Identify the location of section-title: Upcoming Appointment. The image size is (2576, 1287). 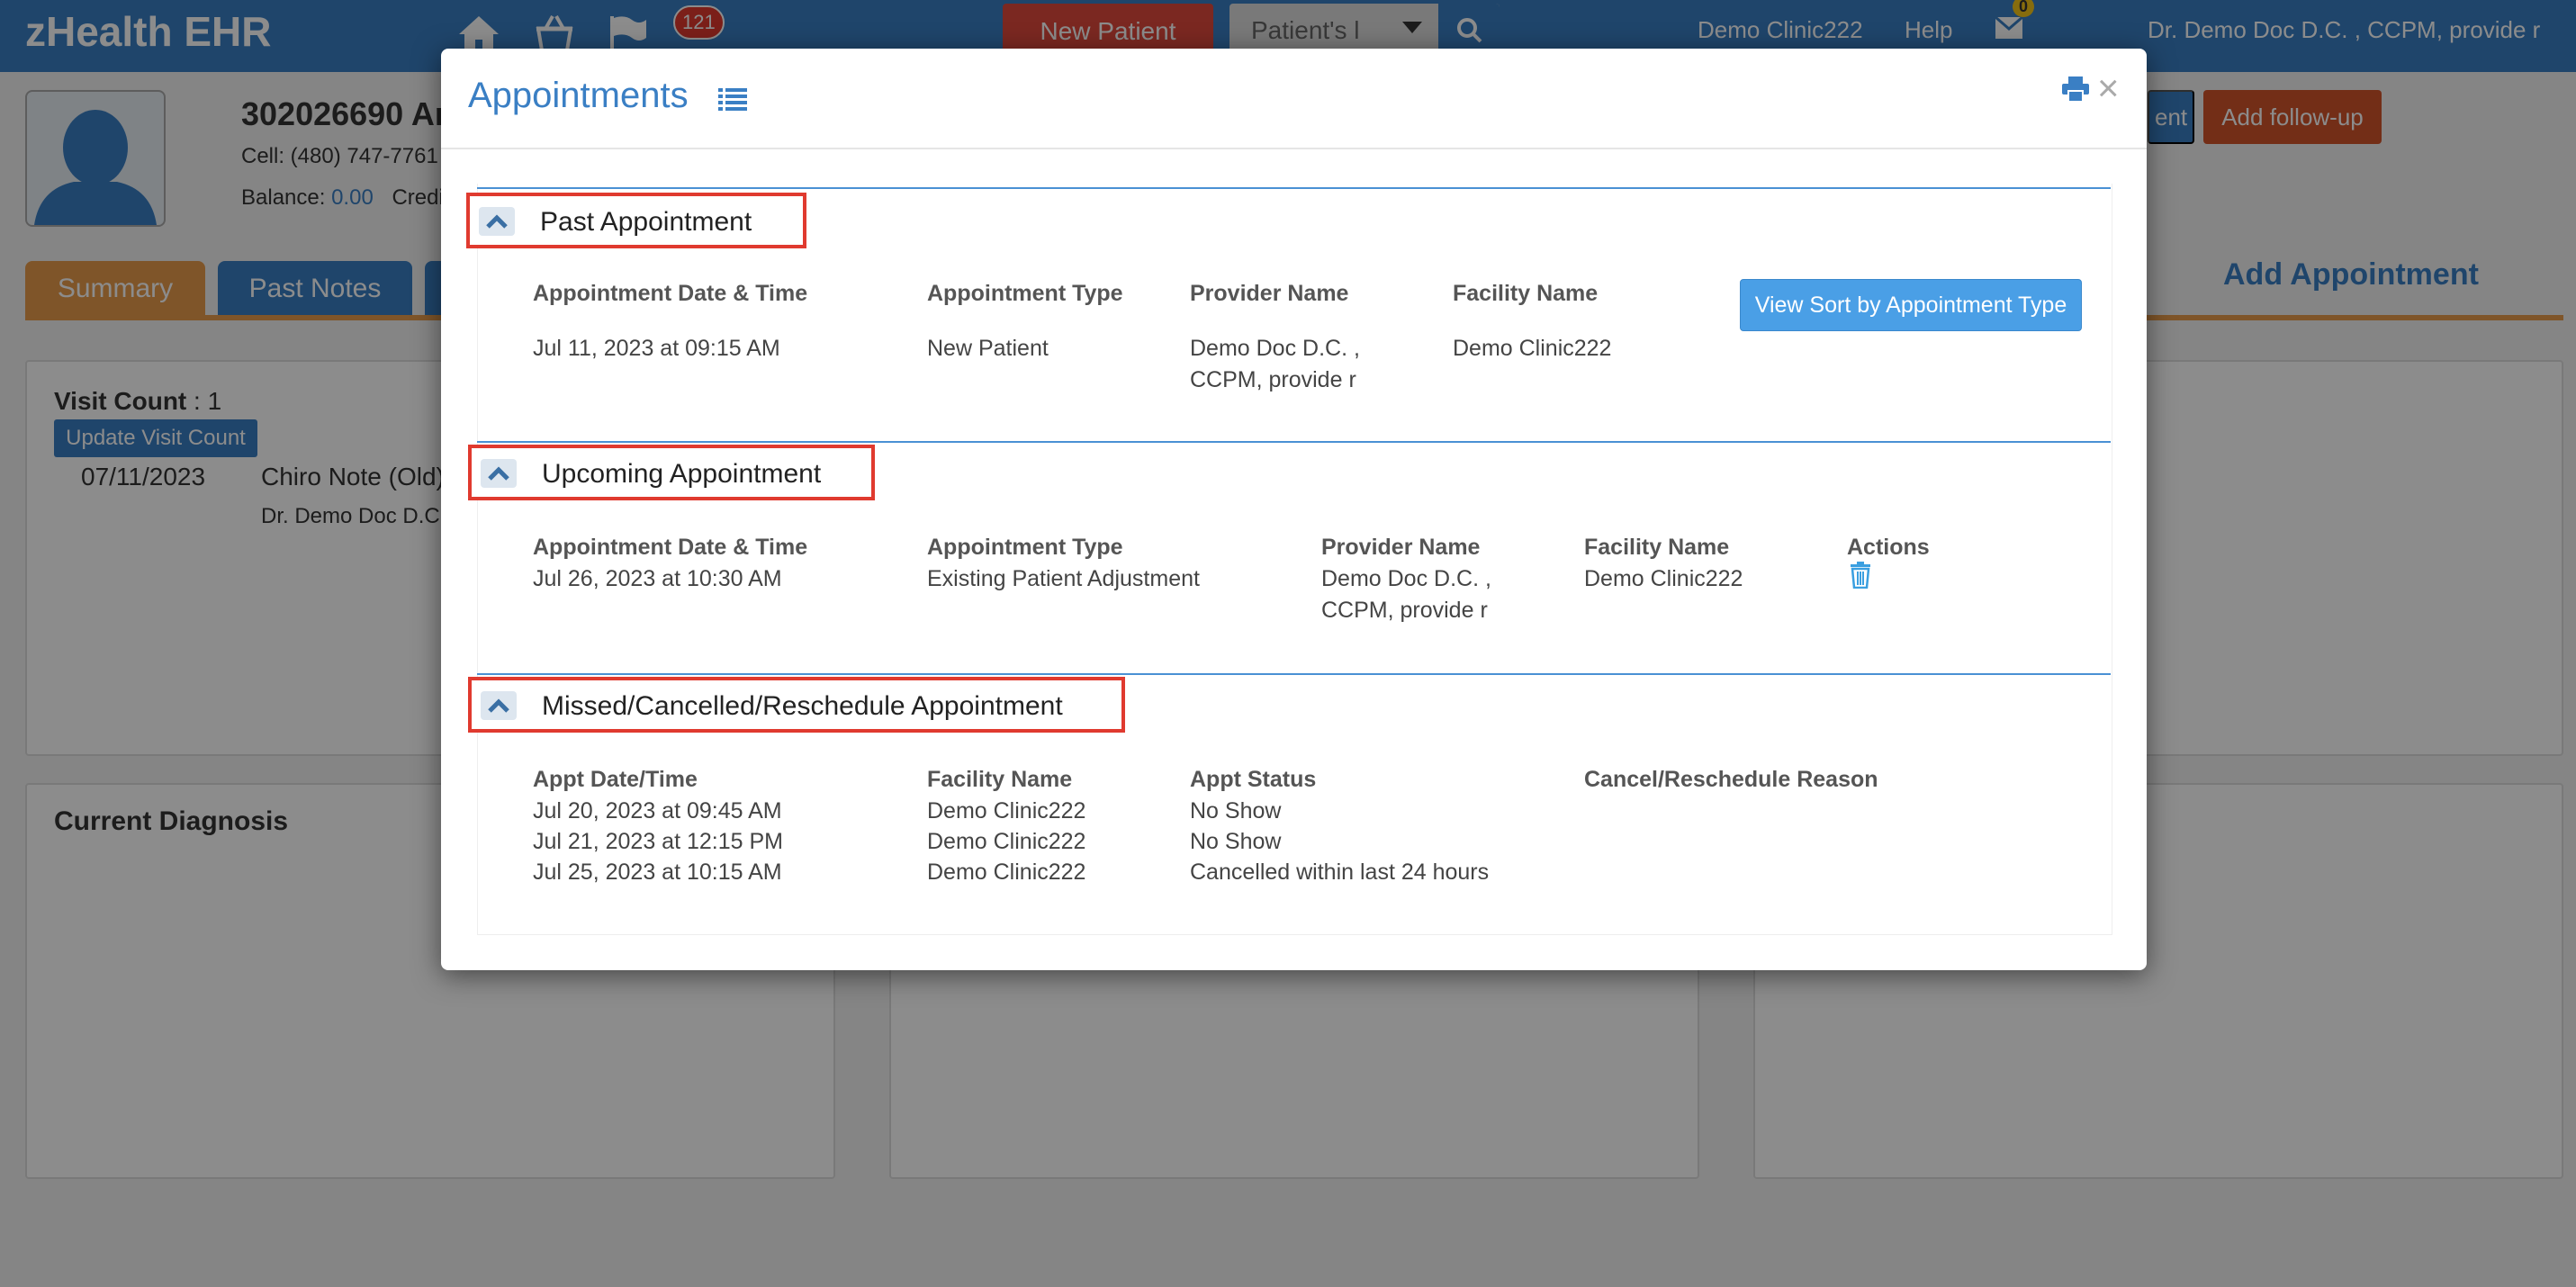
(682, 474).